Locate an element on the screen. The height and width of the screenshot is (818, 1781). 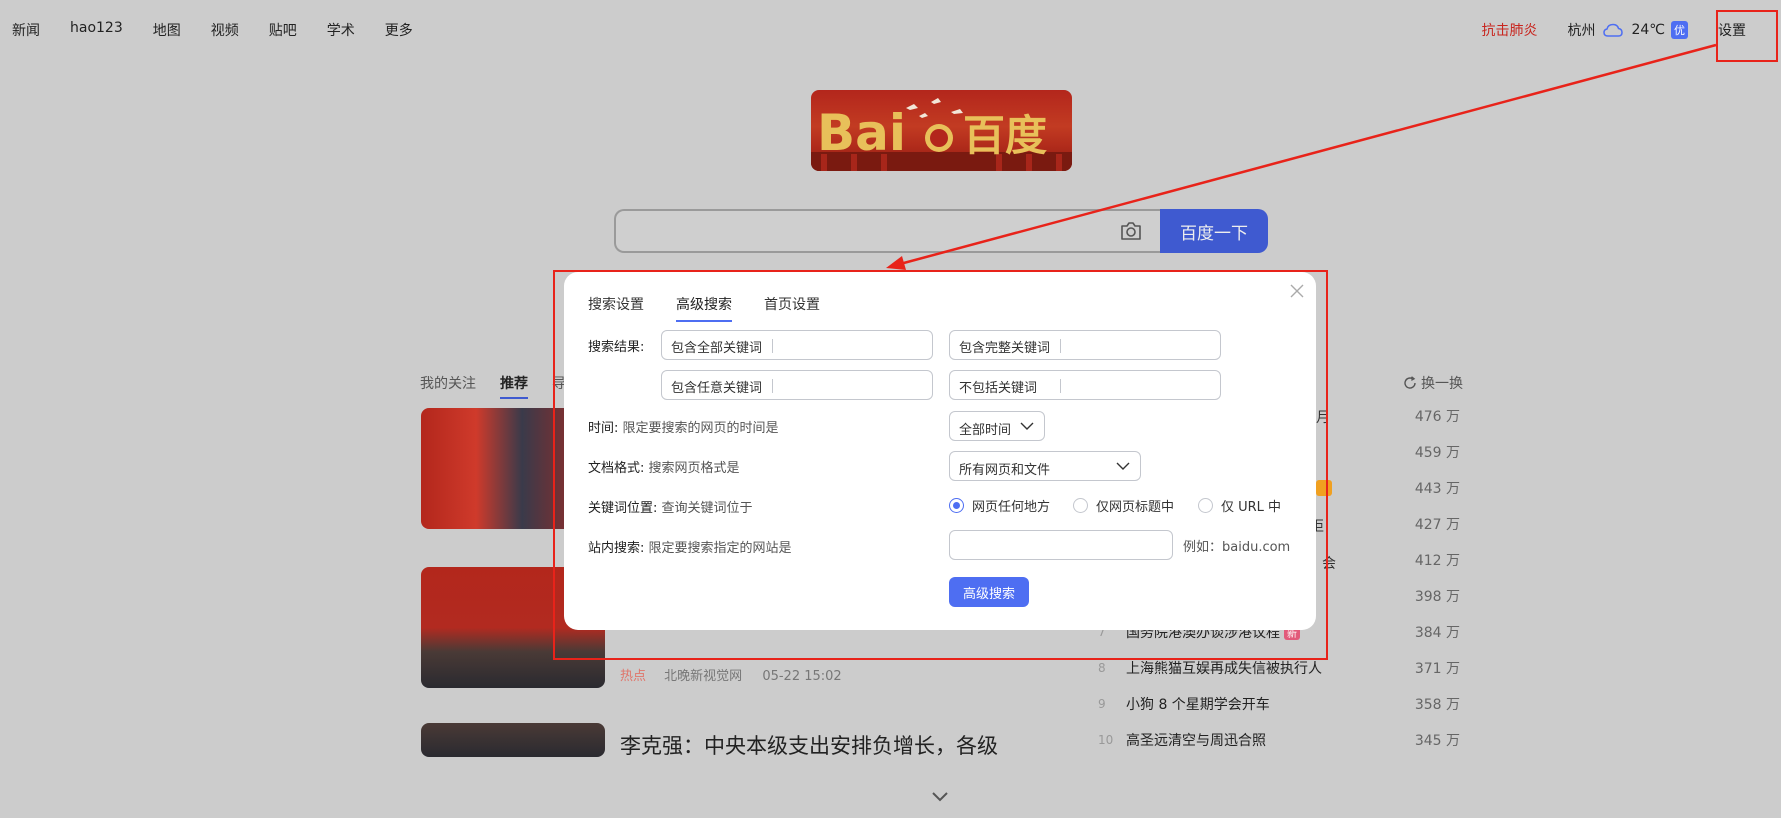
search-input is located at coordinates (887, 231).